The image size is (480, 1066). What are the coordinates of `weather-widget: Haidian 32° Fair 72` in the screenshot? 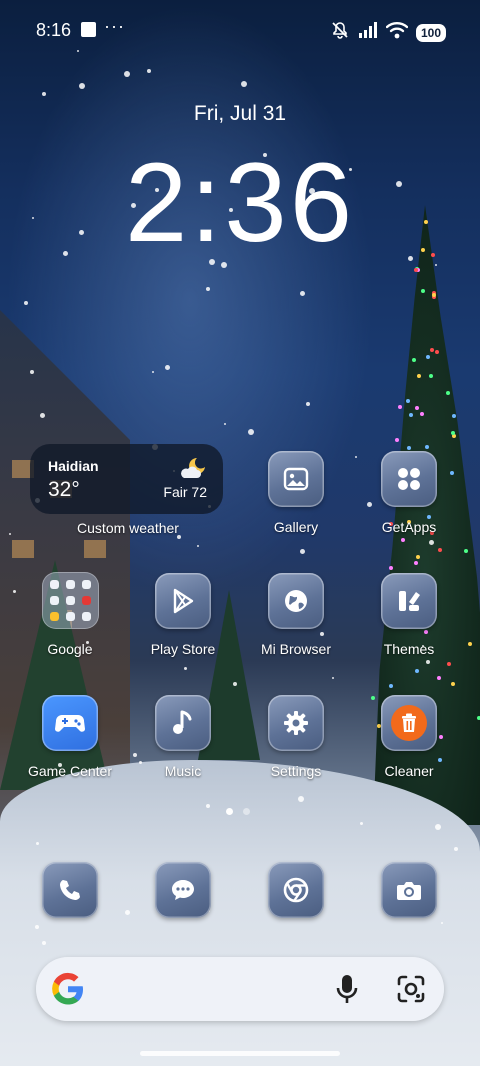 It's located at (126, 479).